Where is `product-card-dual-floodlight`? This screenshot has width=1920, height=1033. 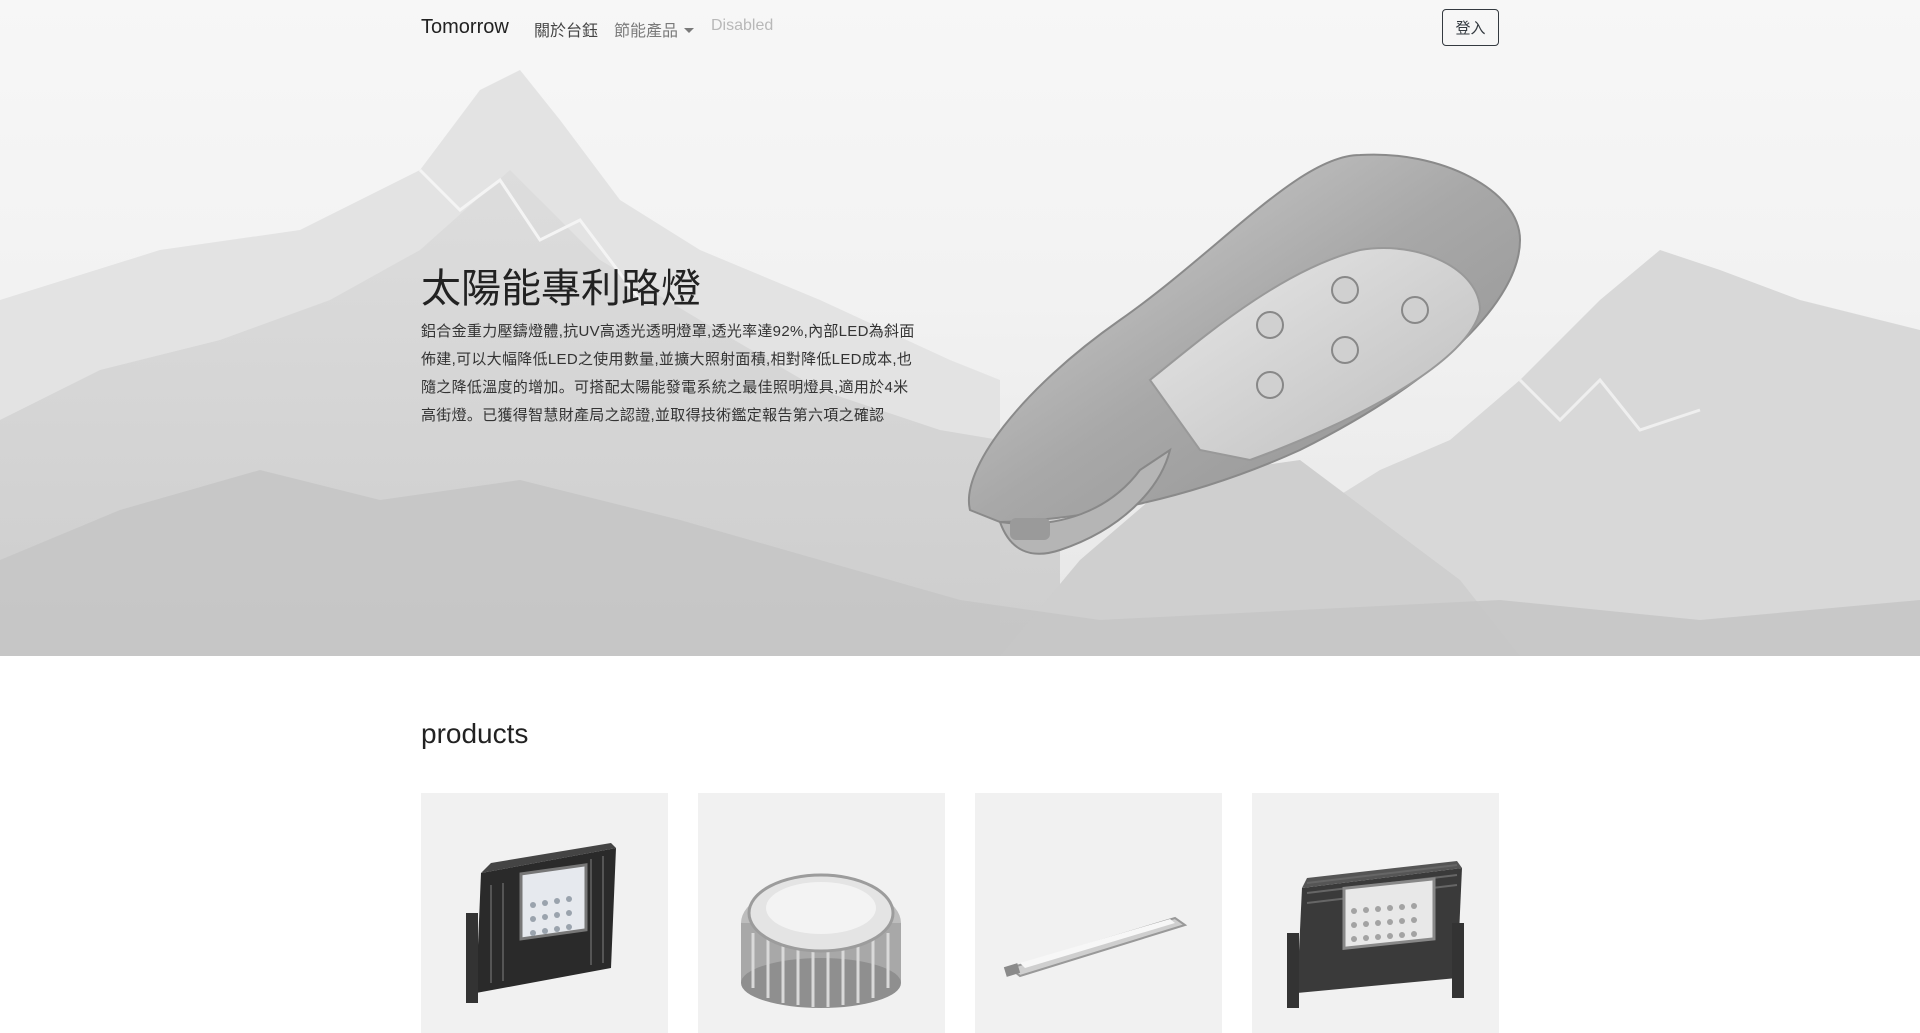 product-card-dual-floodlight is located at coordinates (1375, 913).